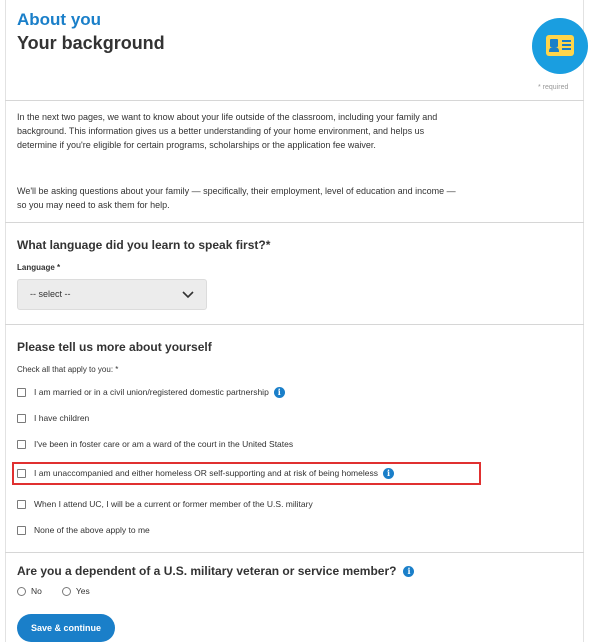  What do you see at coordinates (112, 294) in the screenshot?
I see `language-select: -- select --` at bounding box center [112, 294].